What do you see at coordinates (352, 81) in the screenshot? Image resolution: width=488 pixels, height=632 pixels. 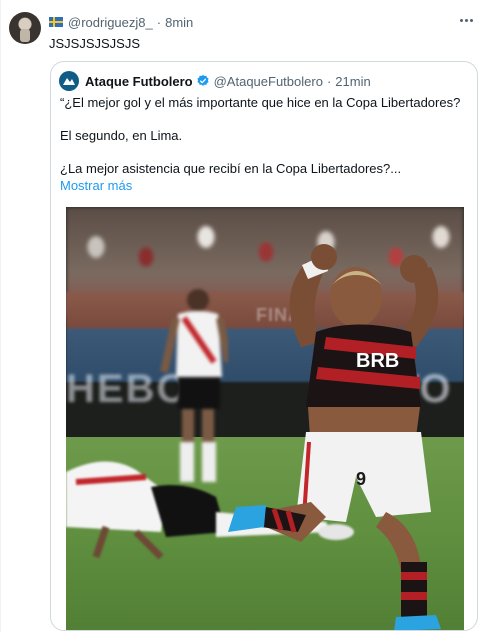 I see `quoted-time: 21min` at bounding box center [352, 81].